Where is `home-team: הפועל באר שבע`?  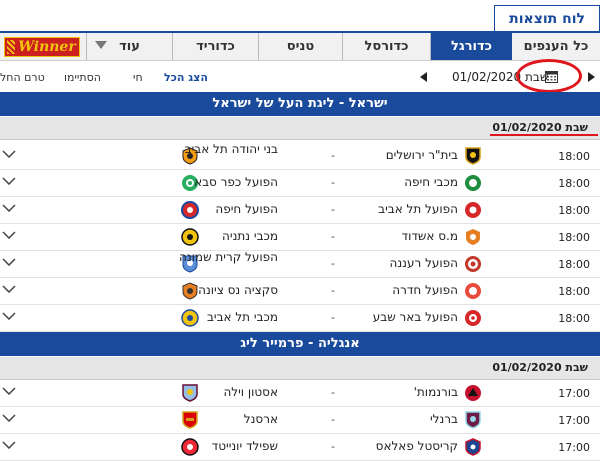
home-team: הפועל באר שבע is located at coordinates (415, 317).